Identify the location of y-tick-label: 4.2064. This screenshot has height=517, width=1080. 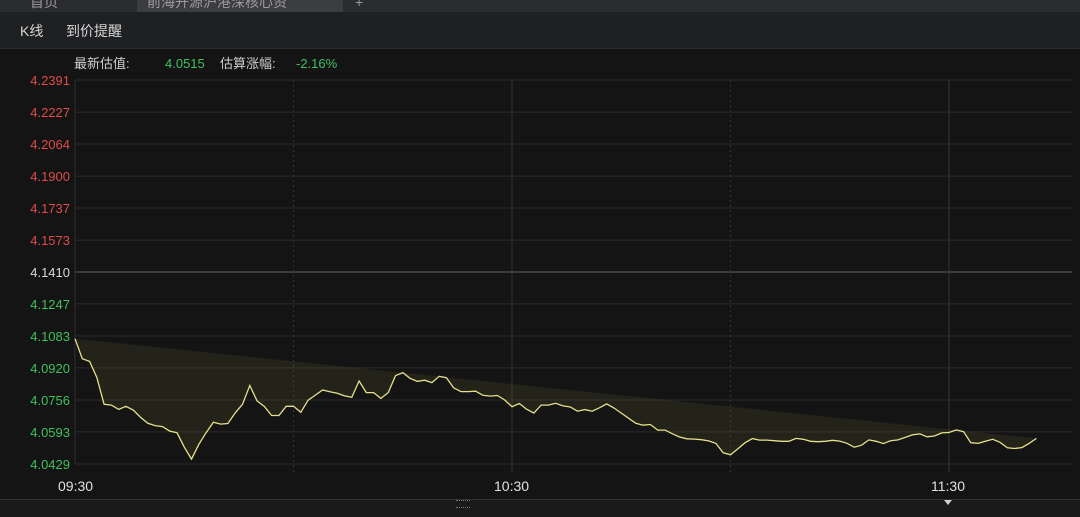
(50, 144).